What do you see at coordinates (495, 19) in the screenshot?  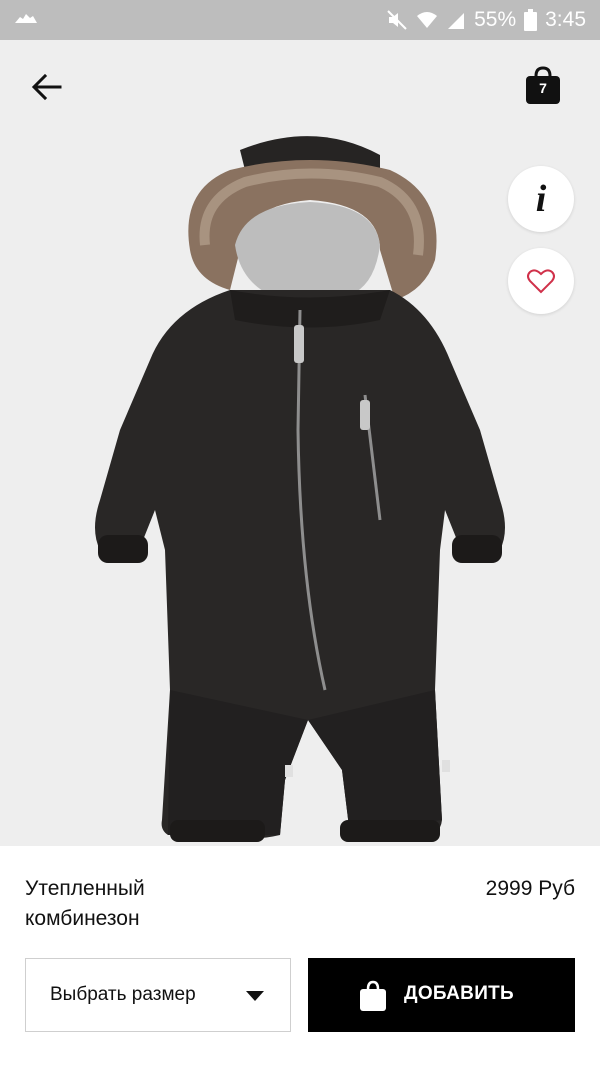 I see `battery-percent: 55%` at bounding box center [495, 19].